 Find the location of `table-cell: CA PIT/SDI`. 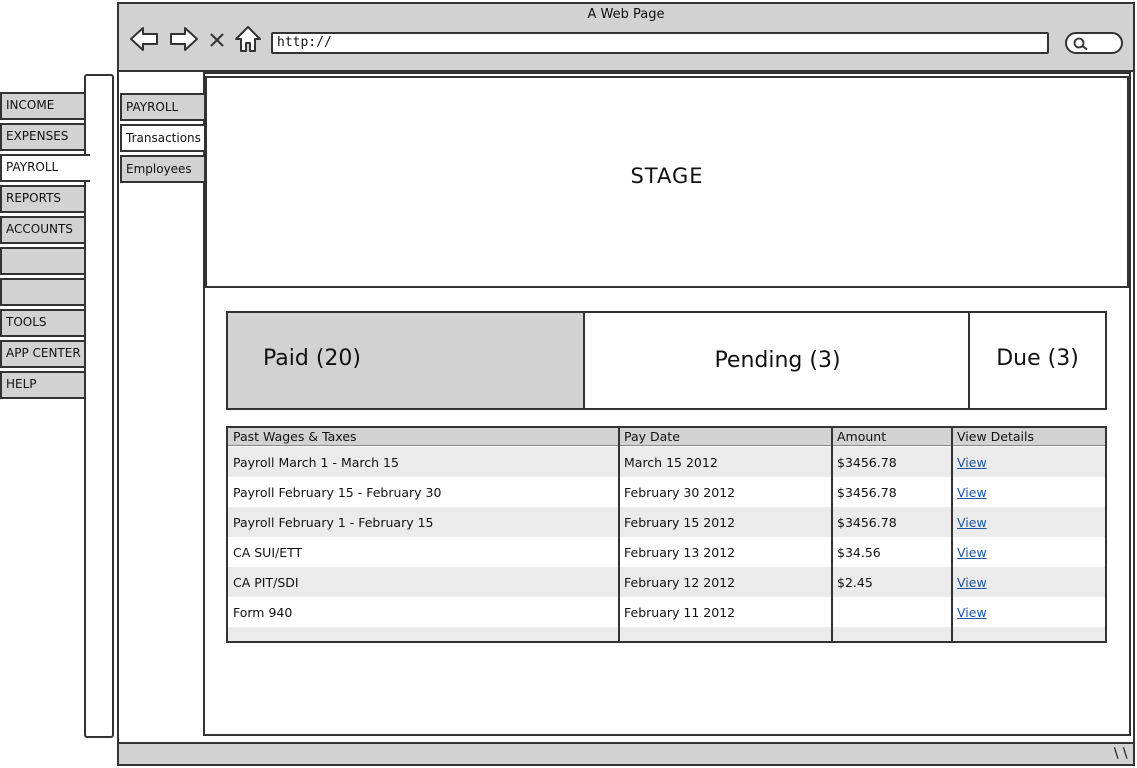

table-cell: CA PIT/SDI is located at coordinates (266, 582).